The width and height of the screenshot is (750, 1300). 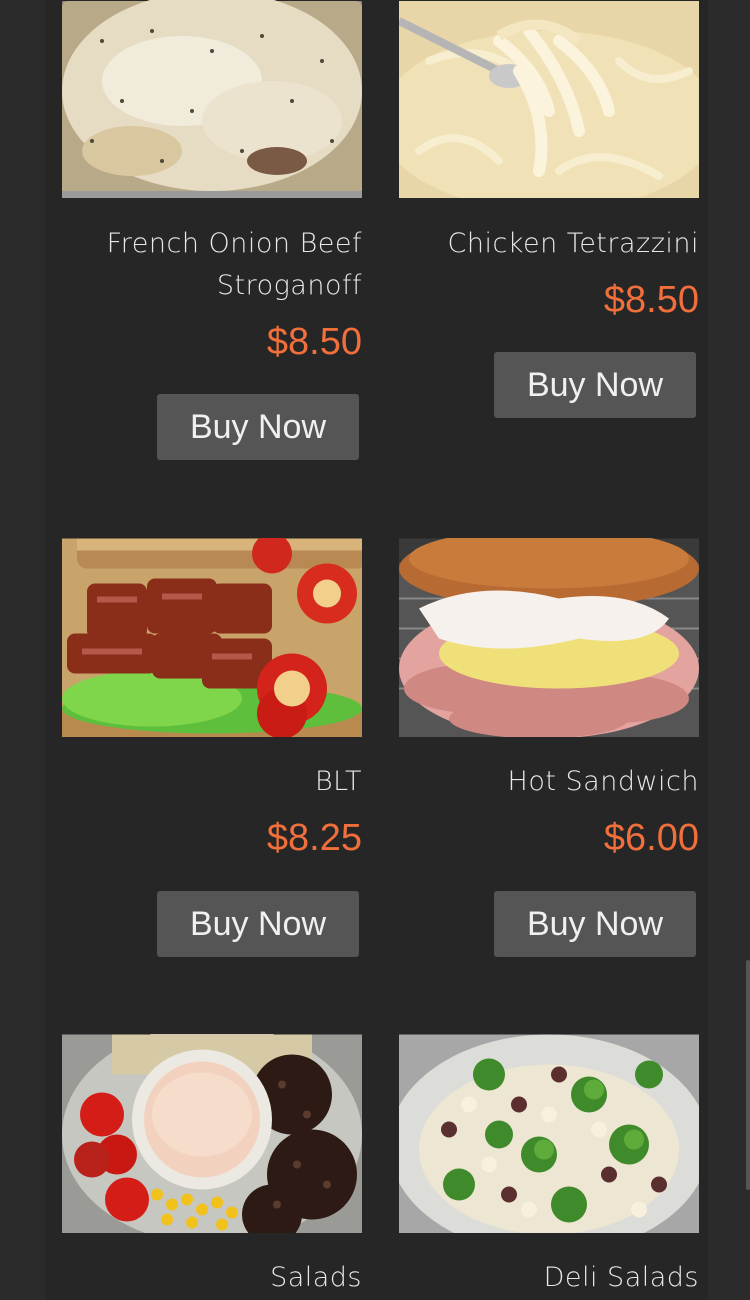 I want to click on left-gutter, so click(x=22, y=650).